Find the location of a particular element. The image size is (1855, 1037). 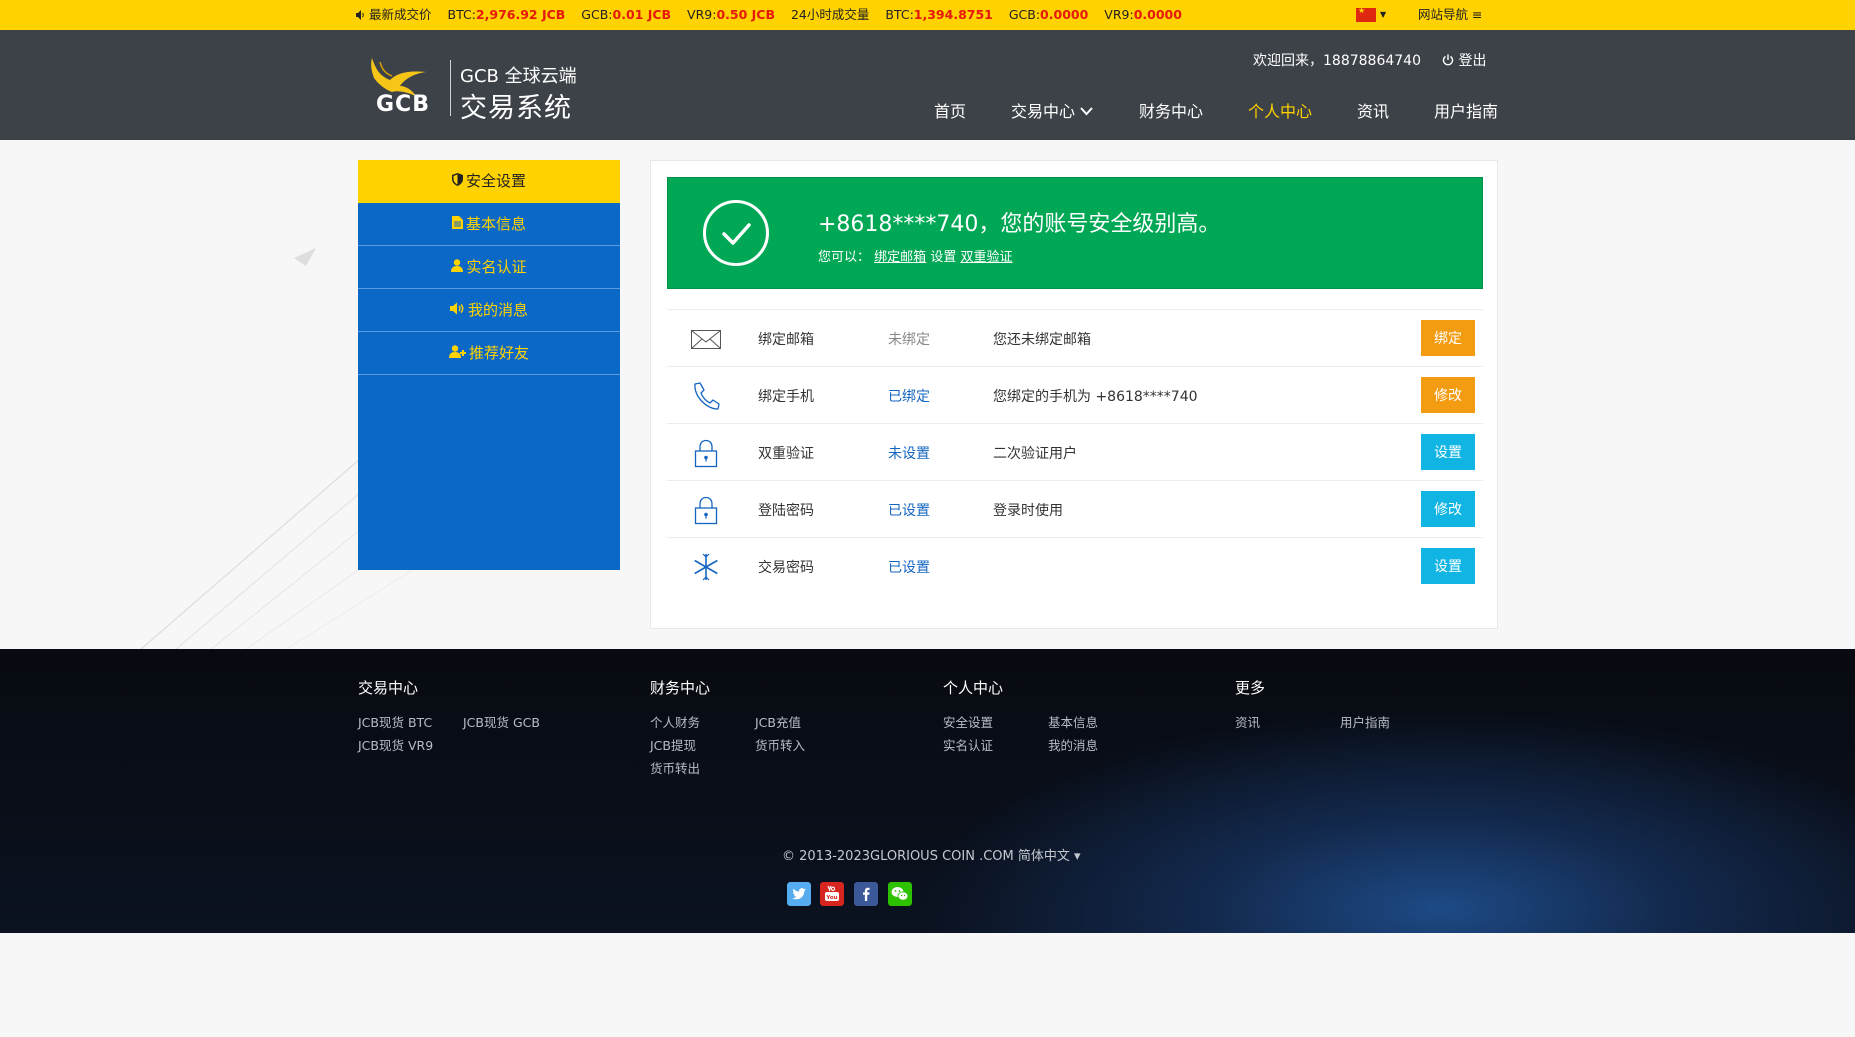

ticker-vol-gcb-value: 0.0000 is located at coordinates (1064, 14).